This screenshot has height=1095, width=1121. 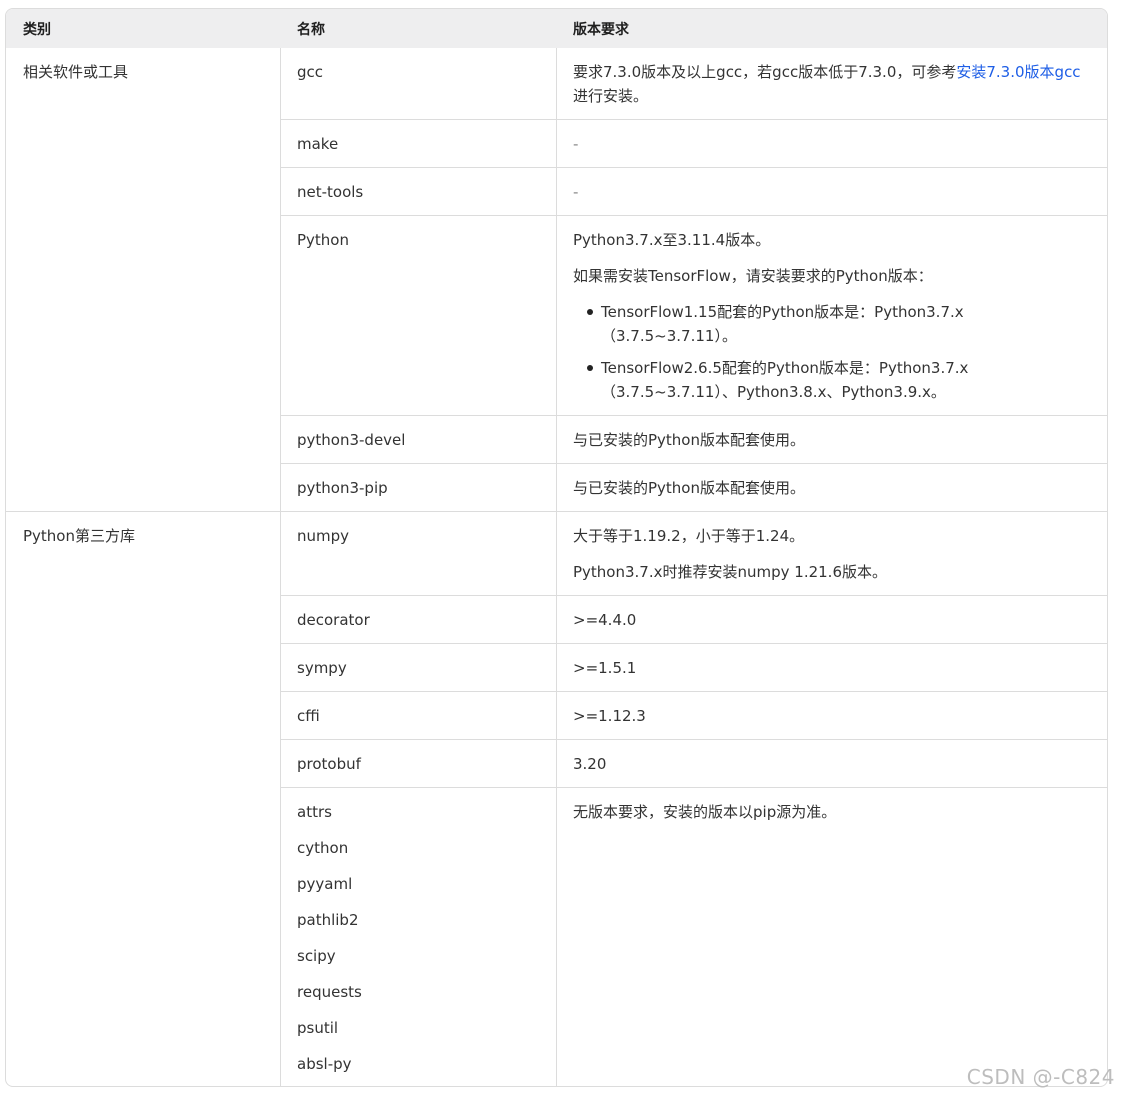 I want to click on req-misc: 无版本要求，安装的版本以pip源为准。, so click(x=705, y=812).